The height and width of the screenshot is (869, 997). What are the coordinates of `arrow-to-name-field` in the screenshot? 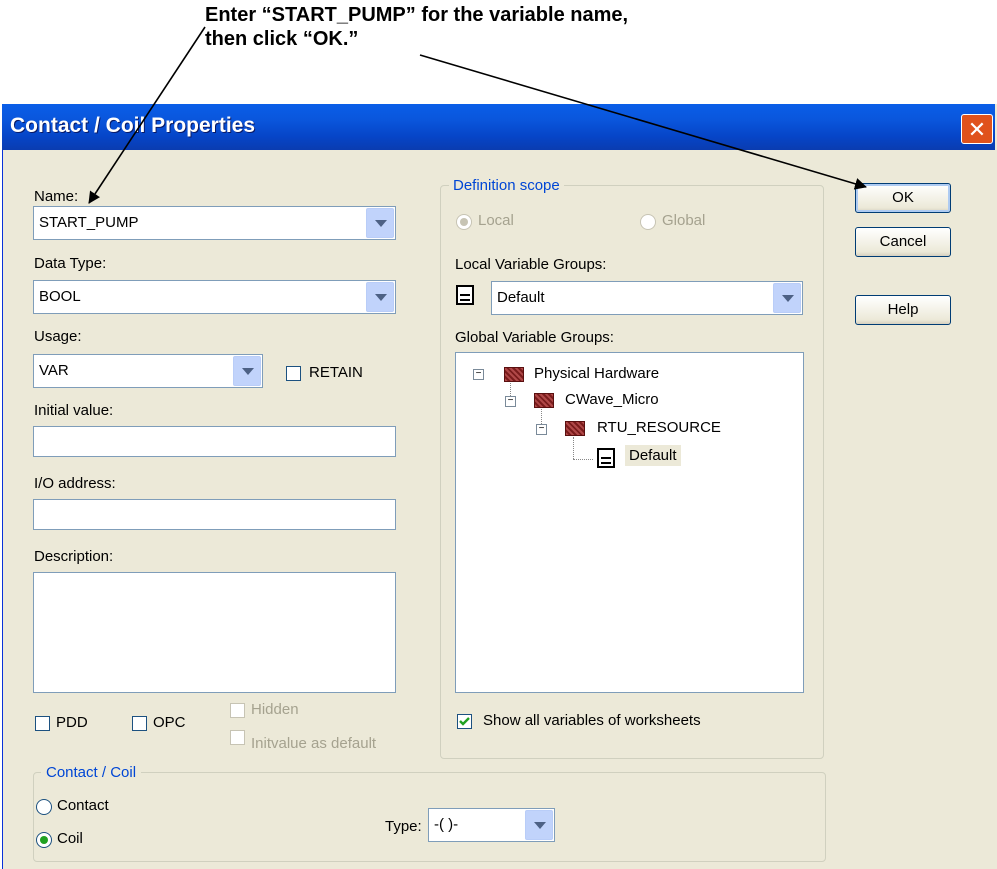 It's located at (147, 115).